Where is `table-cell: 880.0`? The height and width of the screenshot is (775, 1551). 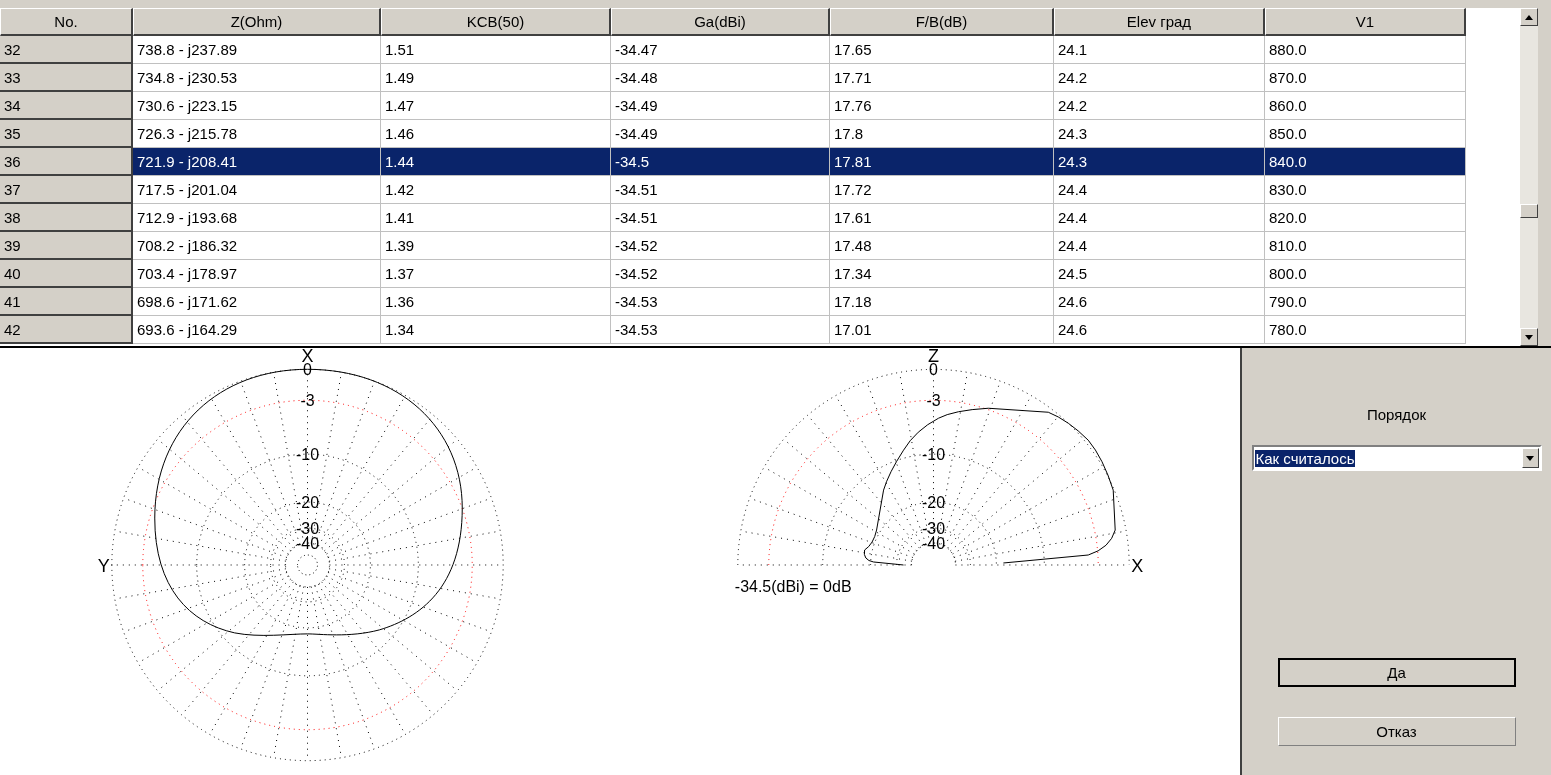
table-cell: 880.0 is located at coordinates (1365, 50).